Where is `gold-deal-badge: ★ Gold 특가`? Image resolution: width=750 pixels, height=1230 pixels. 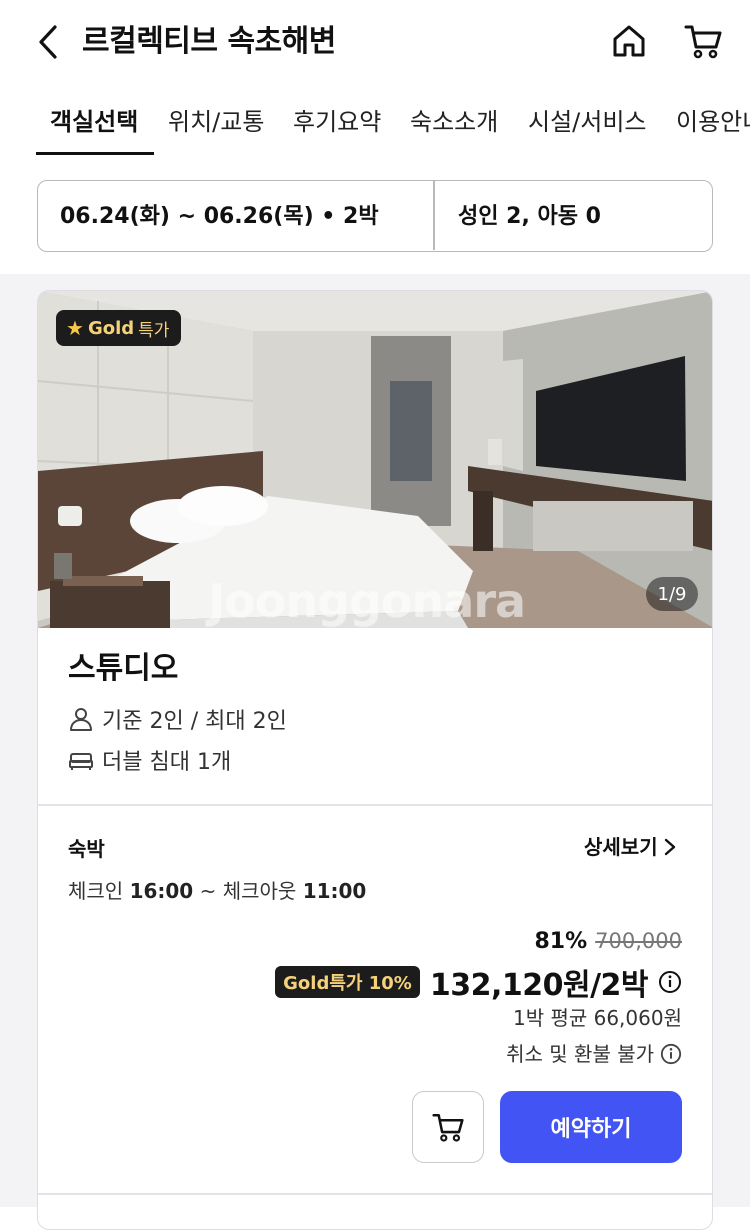
gold-deal-badge: ★ Gold 특가 is located at coordinates (119, 328).